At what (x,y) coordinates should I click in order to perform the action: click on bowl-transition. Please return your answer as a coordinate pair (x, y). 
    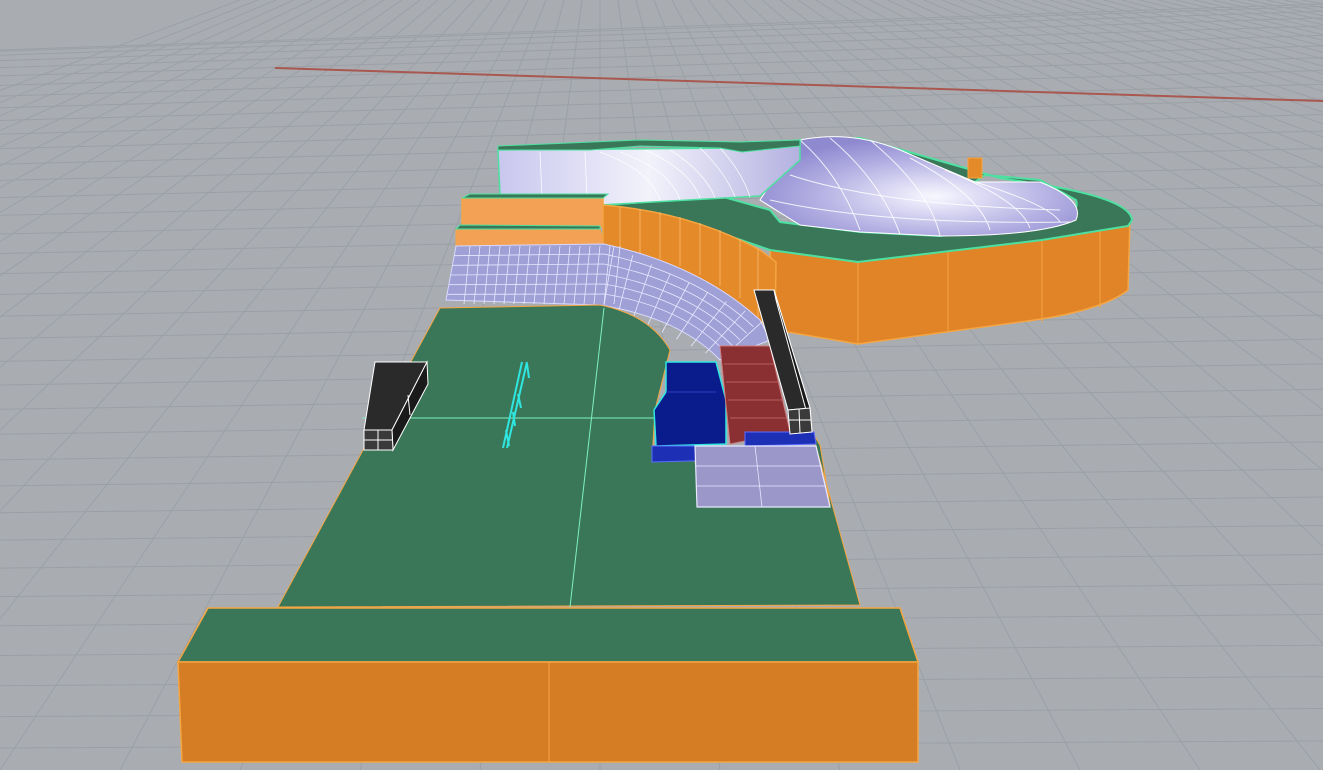
    Looking at the image, I should click on (918, 186).